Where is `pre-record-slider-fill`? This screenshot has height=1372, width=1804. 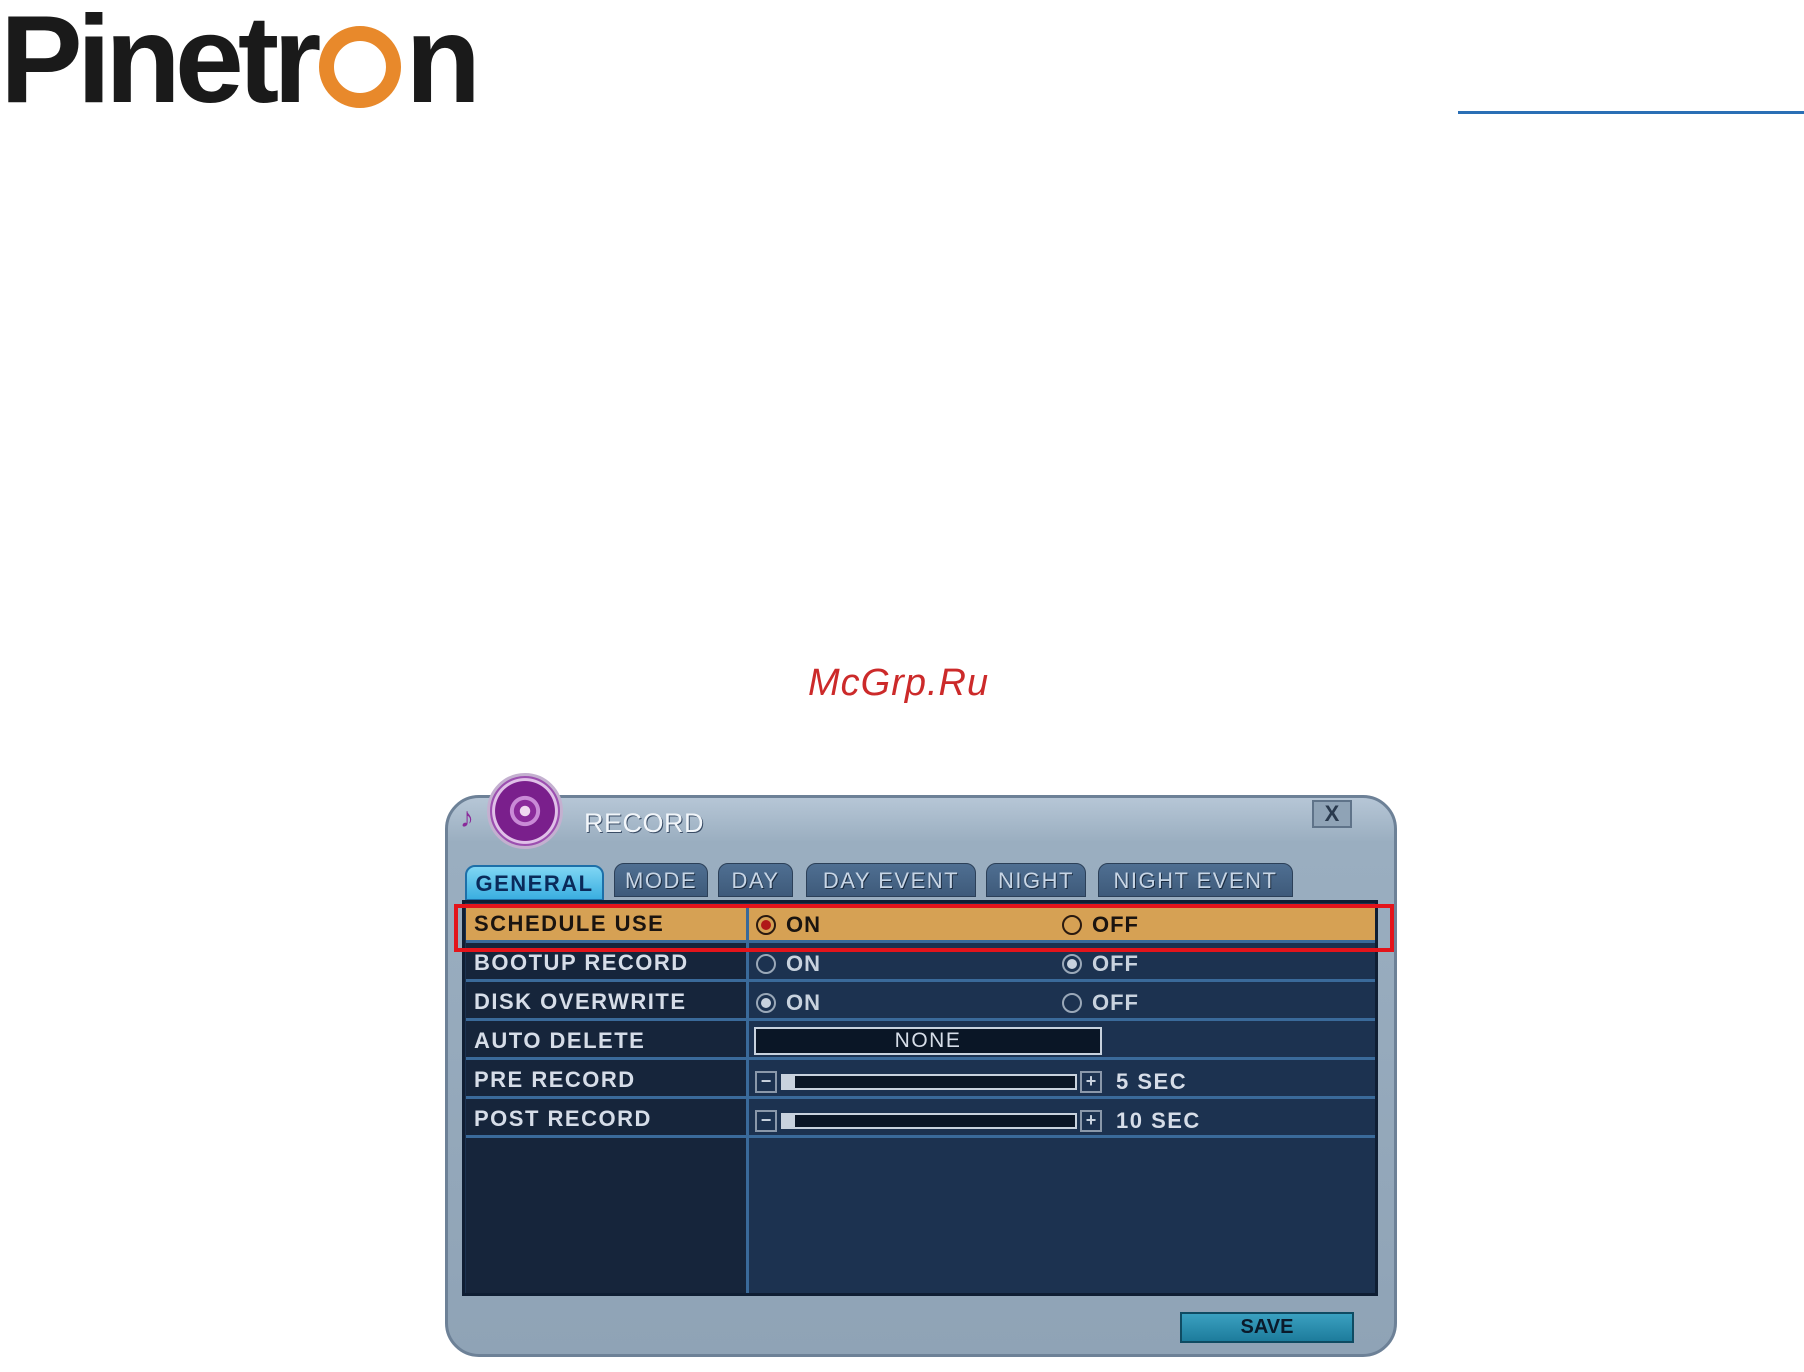
pre-record-slider-fill is located at coordinates (789, 1082).